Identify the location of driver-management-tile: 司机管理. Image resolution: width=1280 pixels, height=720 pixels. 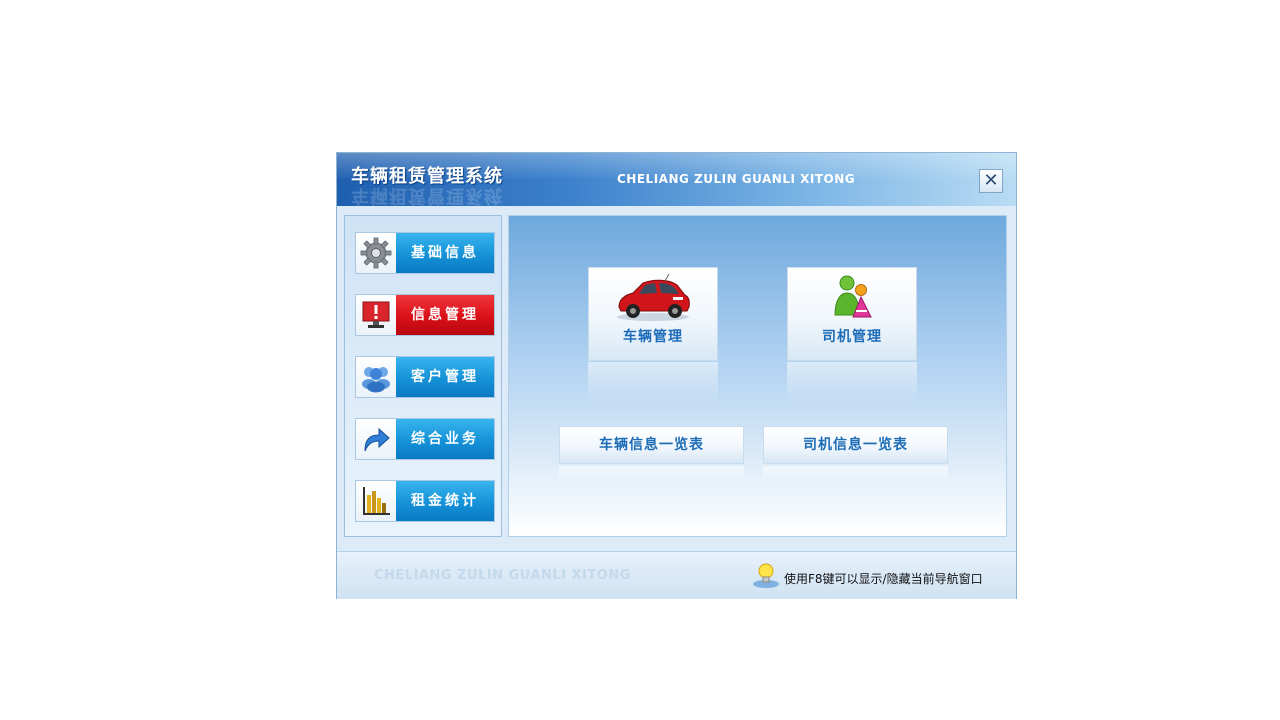
(852, 314).